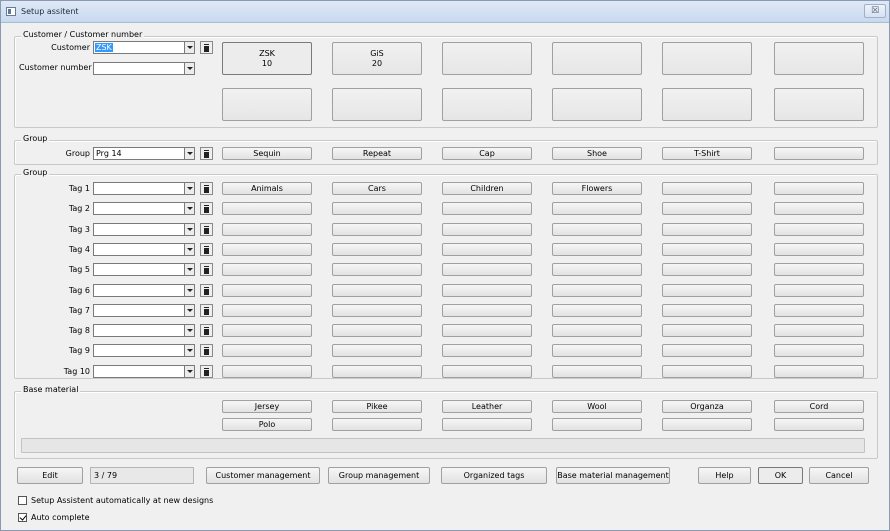 The image size is (890, 531). What do you see at coordinates (144, 229) in the screenshot?
I see `tag-3-combo` at bounding box center [144, 229].